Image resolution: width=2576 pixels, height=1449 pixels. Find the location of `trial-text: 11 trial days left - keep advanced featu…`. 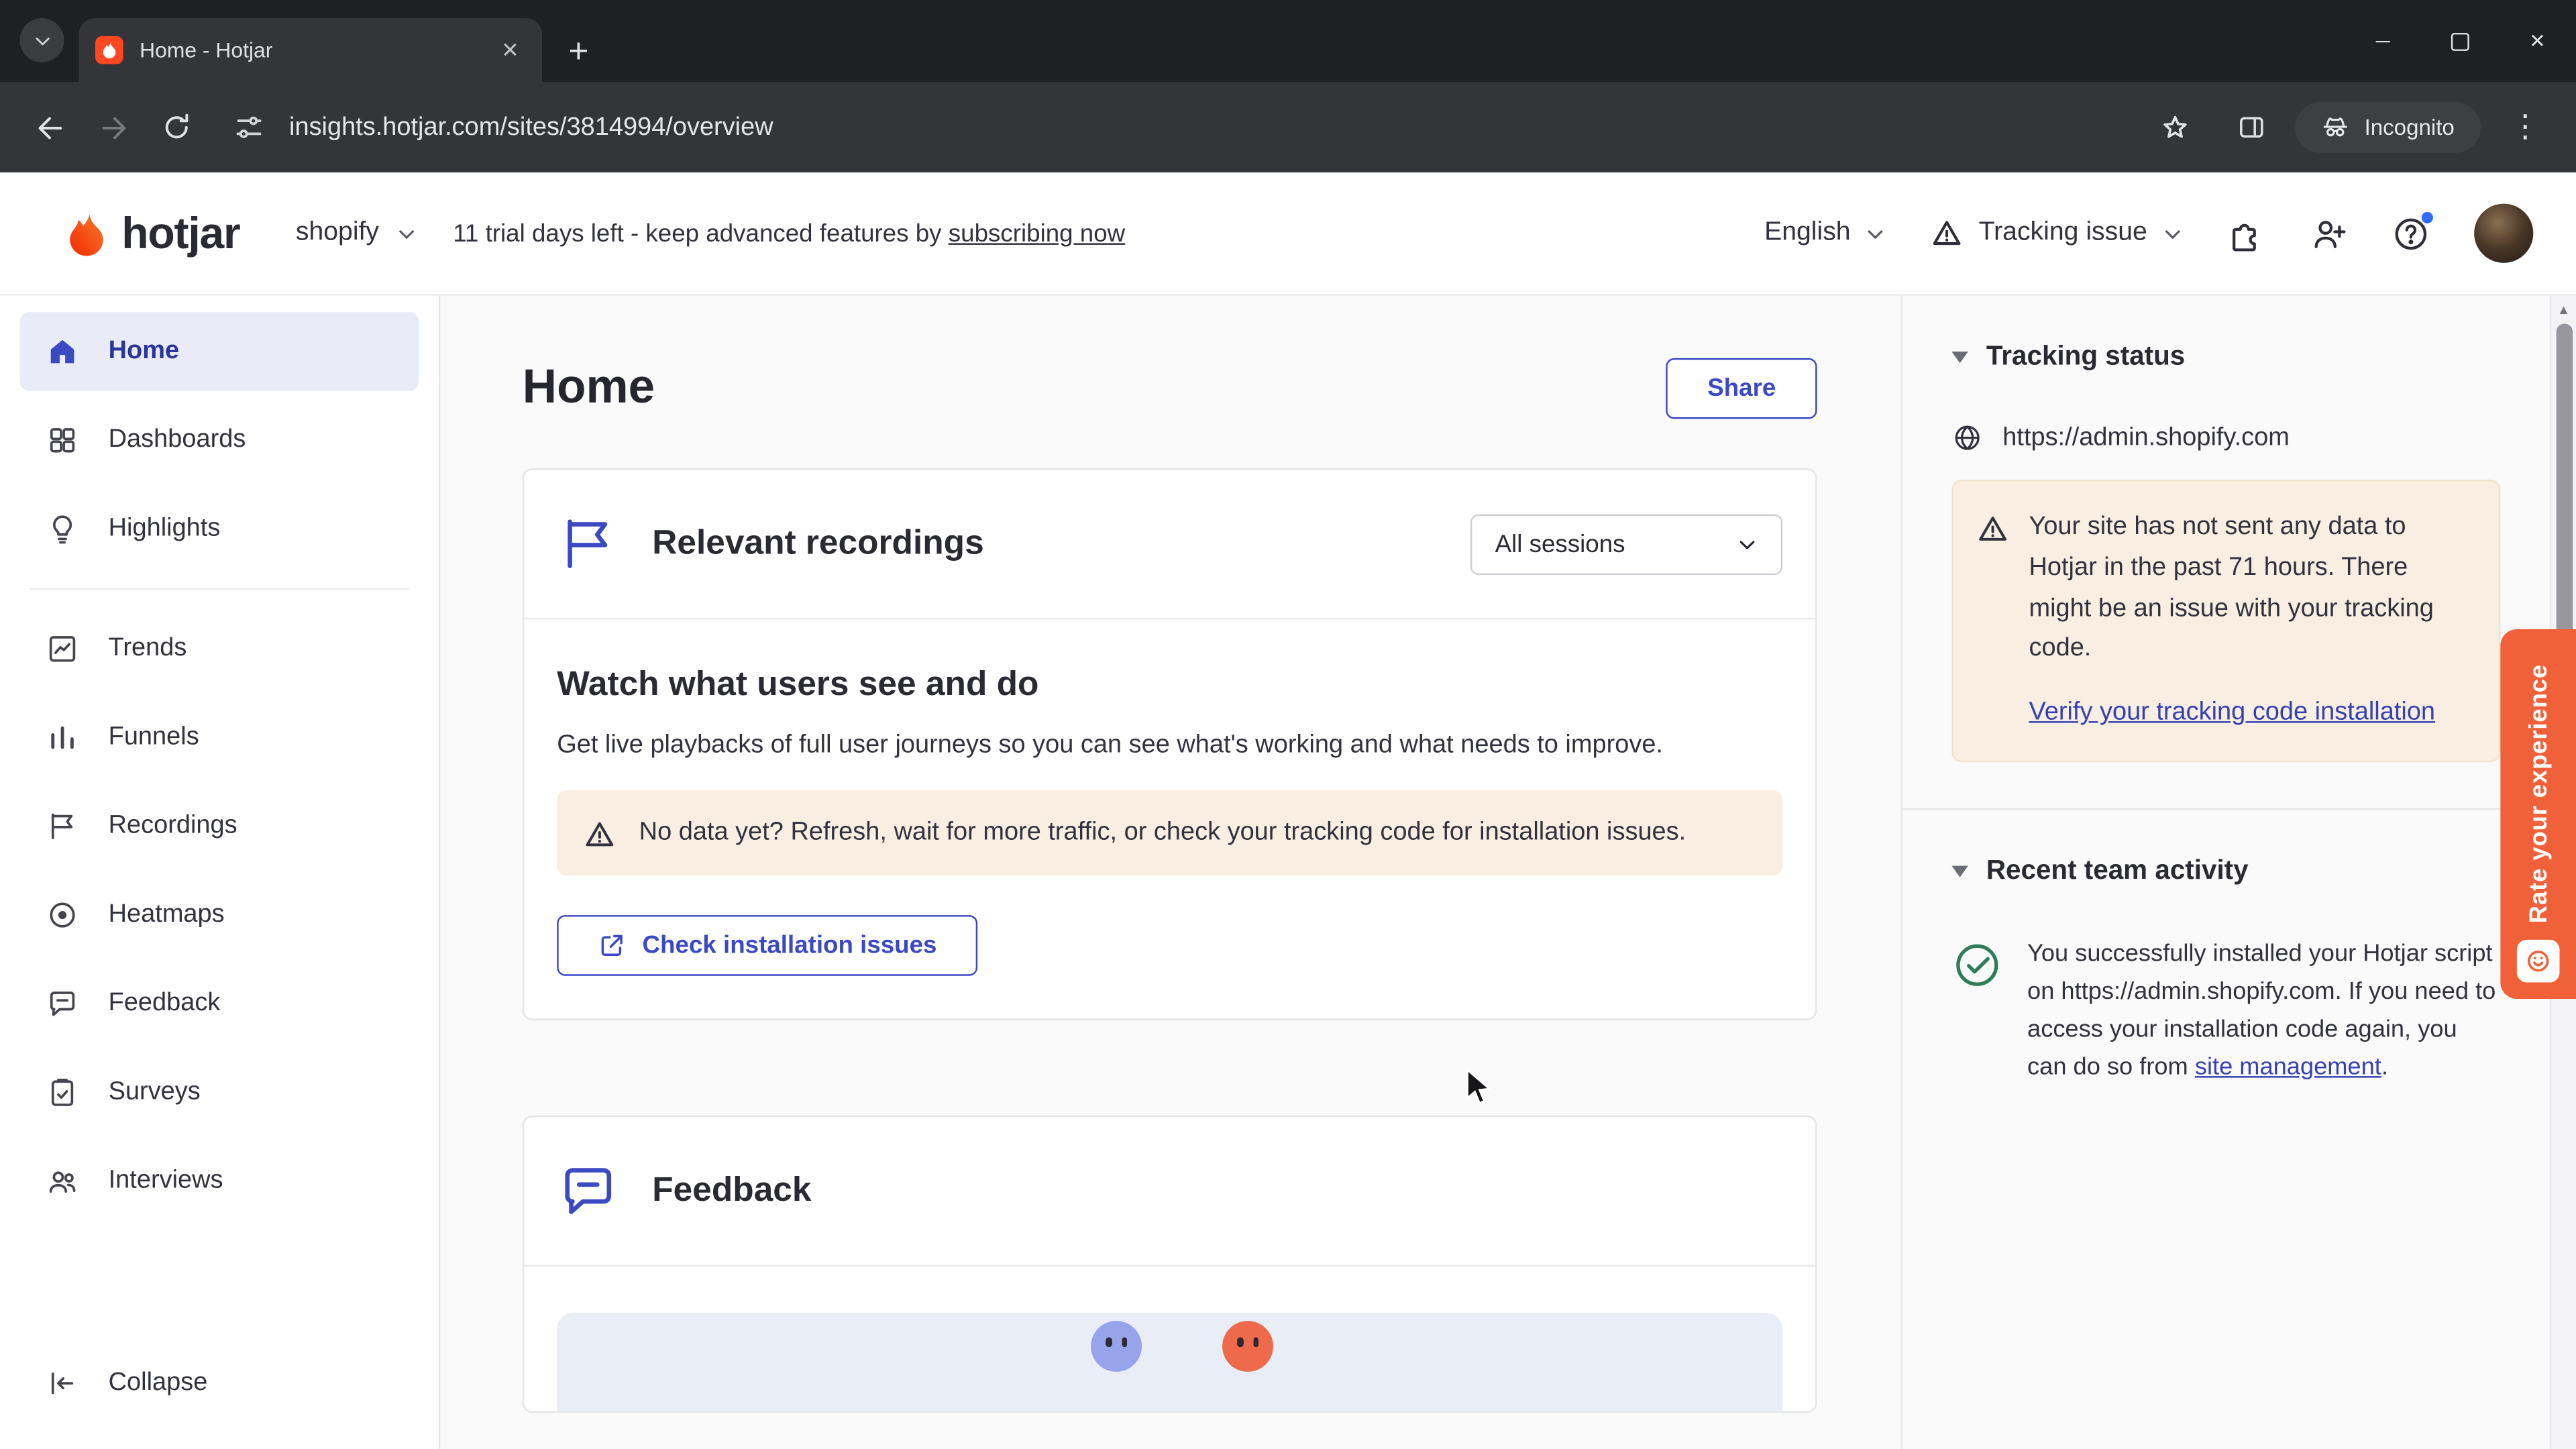

trial-text: 11 trial days left - keep advanced featu… is located at coordinates (697, 233).